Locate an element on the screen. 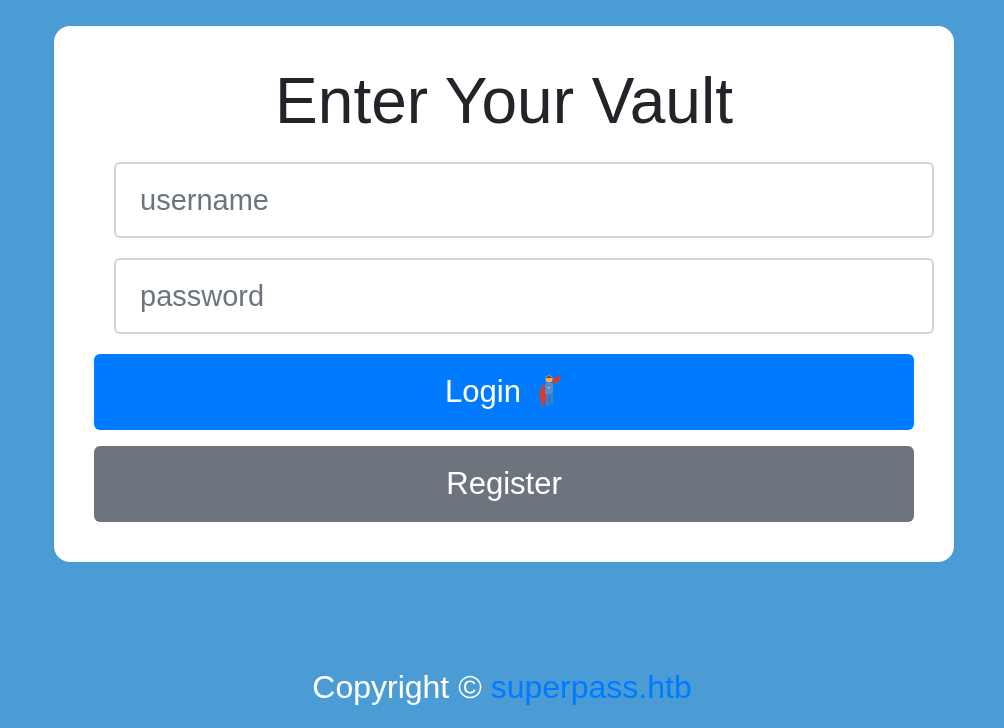 The image size is (1004, 728). login-button: Login is located at coordinates (504, 392).